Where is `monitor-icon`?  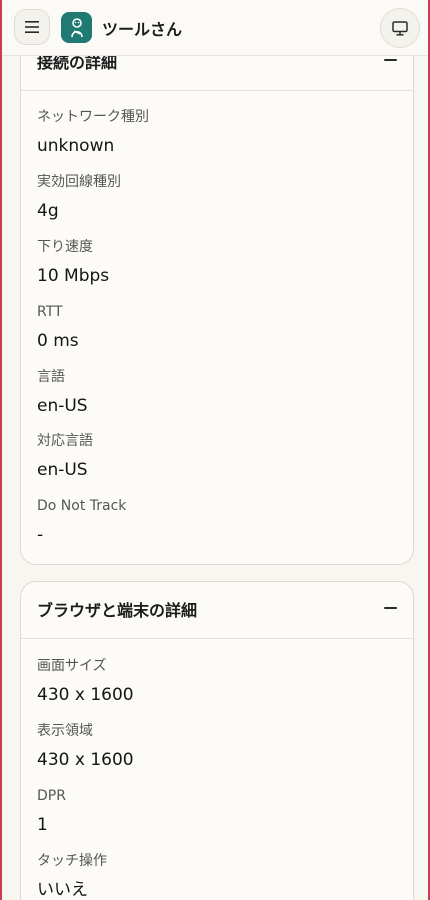
monitor-icon is located at coordinates (400, 28).